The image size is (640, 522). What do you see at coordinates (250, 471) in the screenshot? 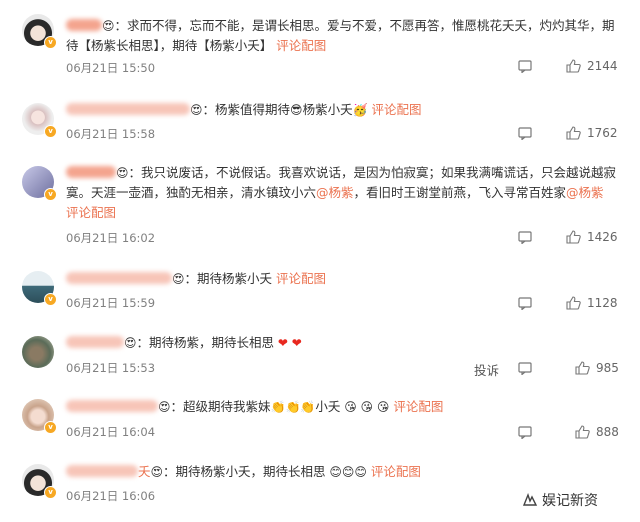
I see `comment-content: 期待杨紫小夭，期待长相思` at bounding box center [250, 471].